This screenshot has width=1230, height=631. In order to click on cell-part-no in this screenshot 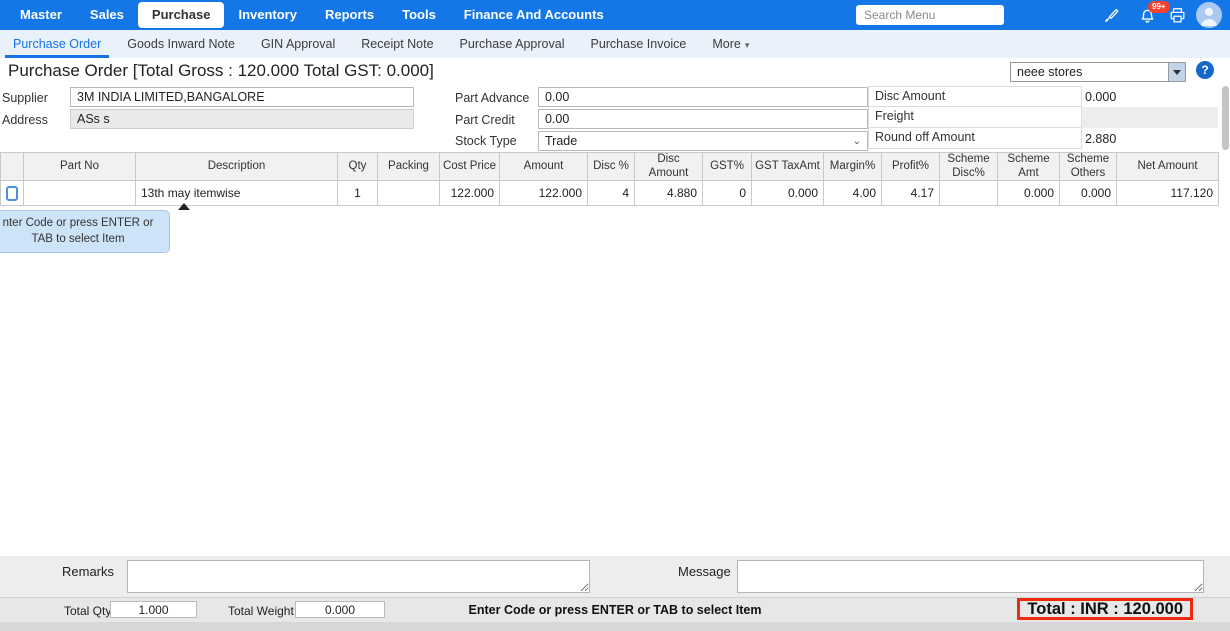, I will do `click(79, 193)`.